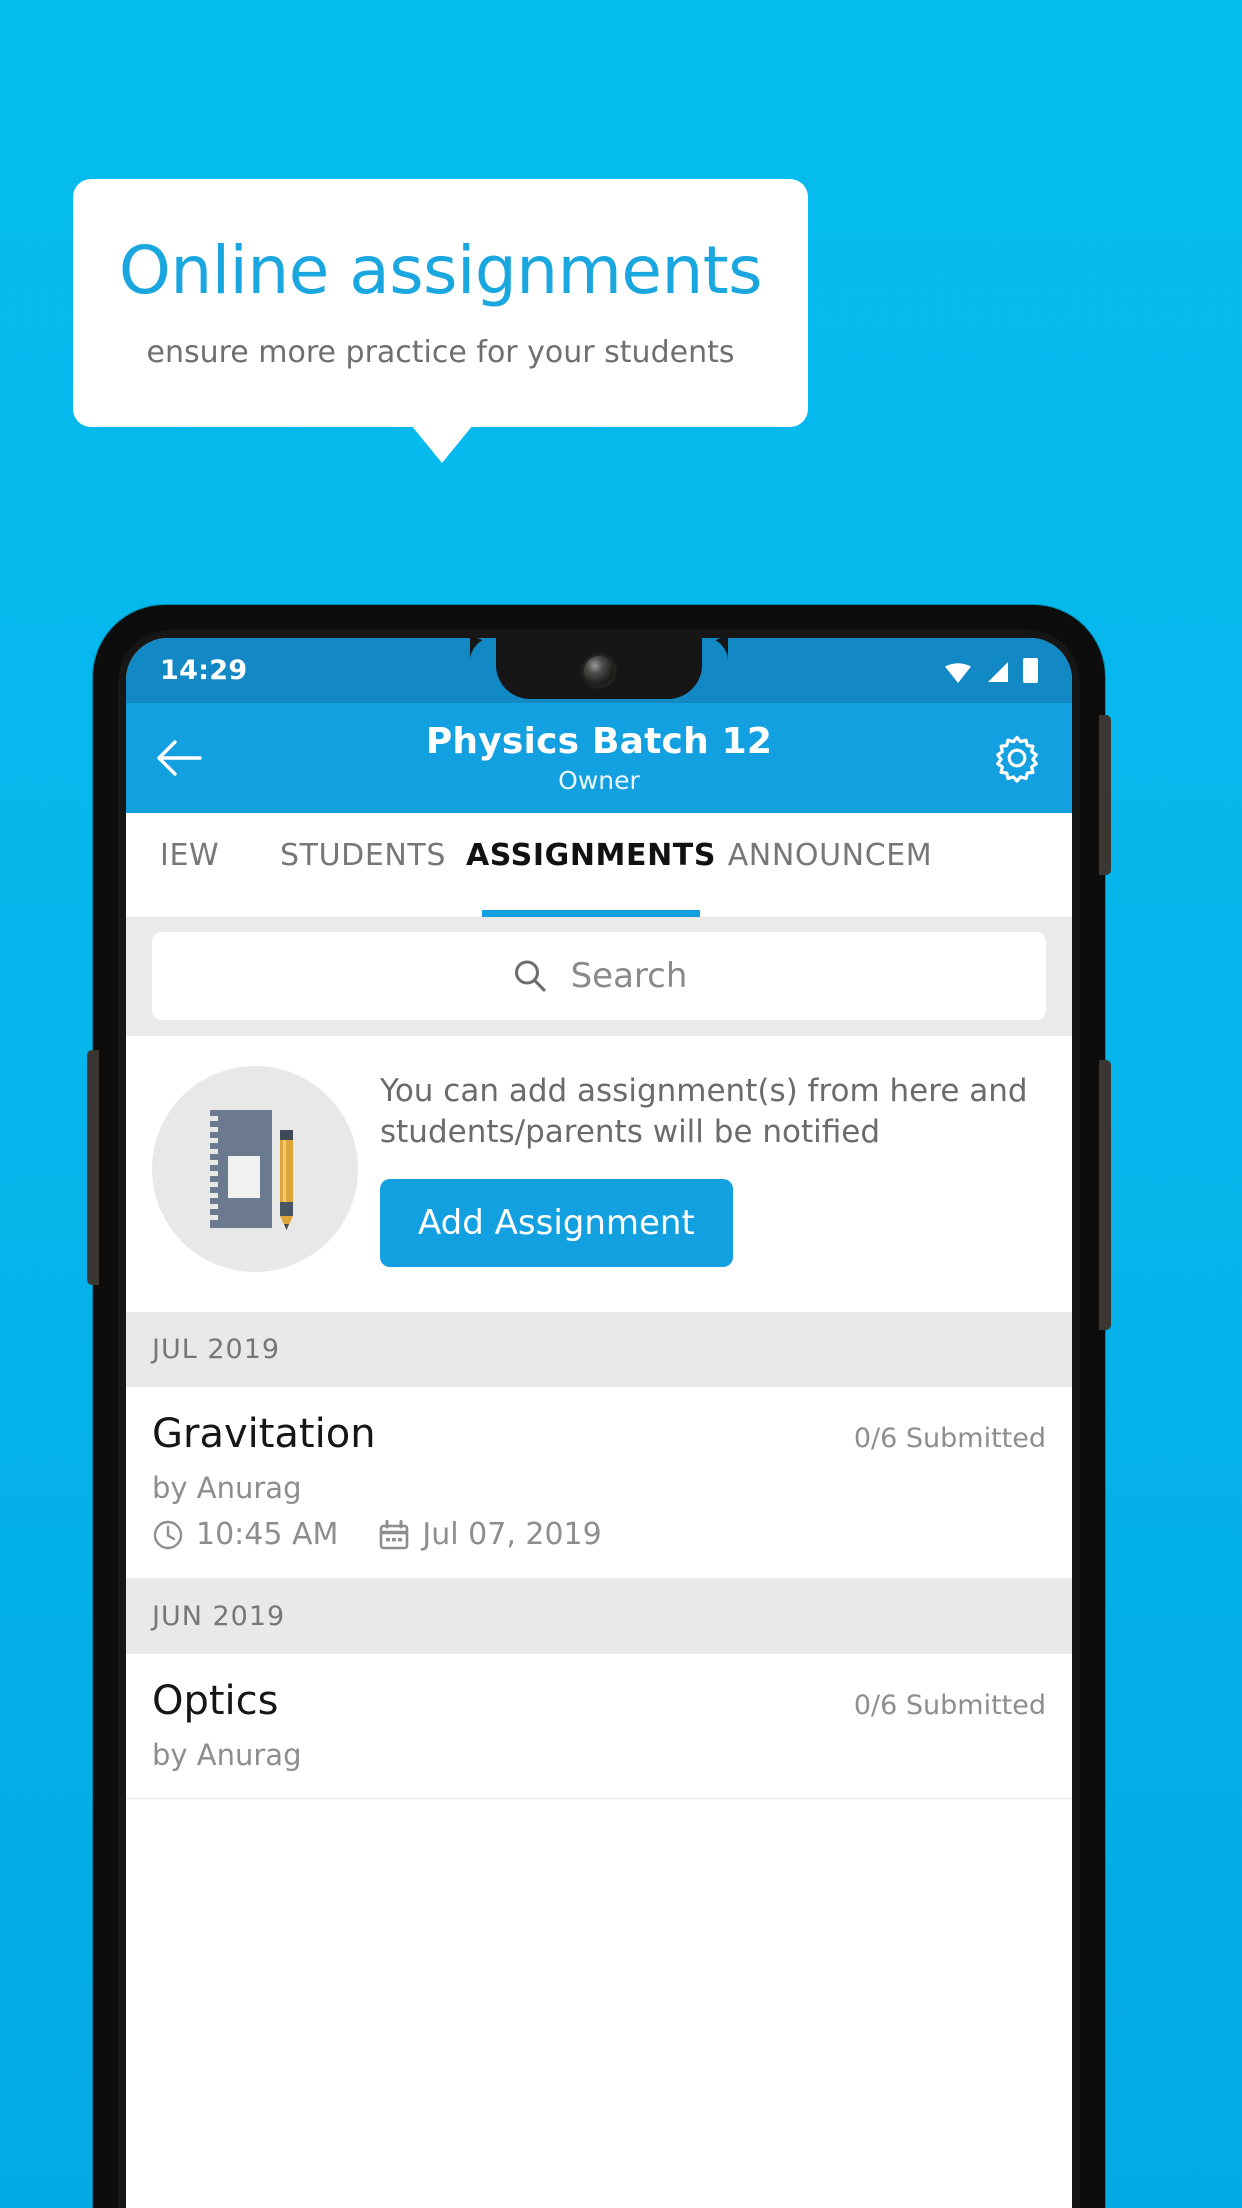  I want to click on assignment-row-top: Gravitation 0/6 Submitted, so click(599, 1434).